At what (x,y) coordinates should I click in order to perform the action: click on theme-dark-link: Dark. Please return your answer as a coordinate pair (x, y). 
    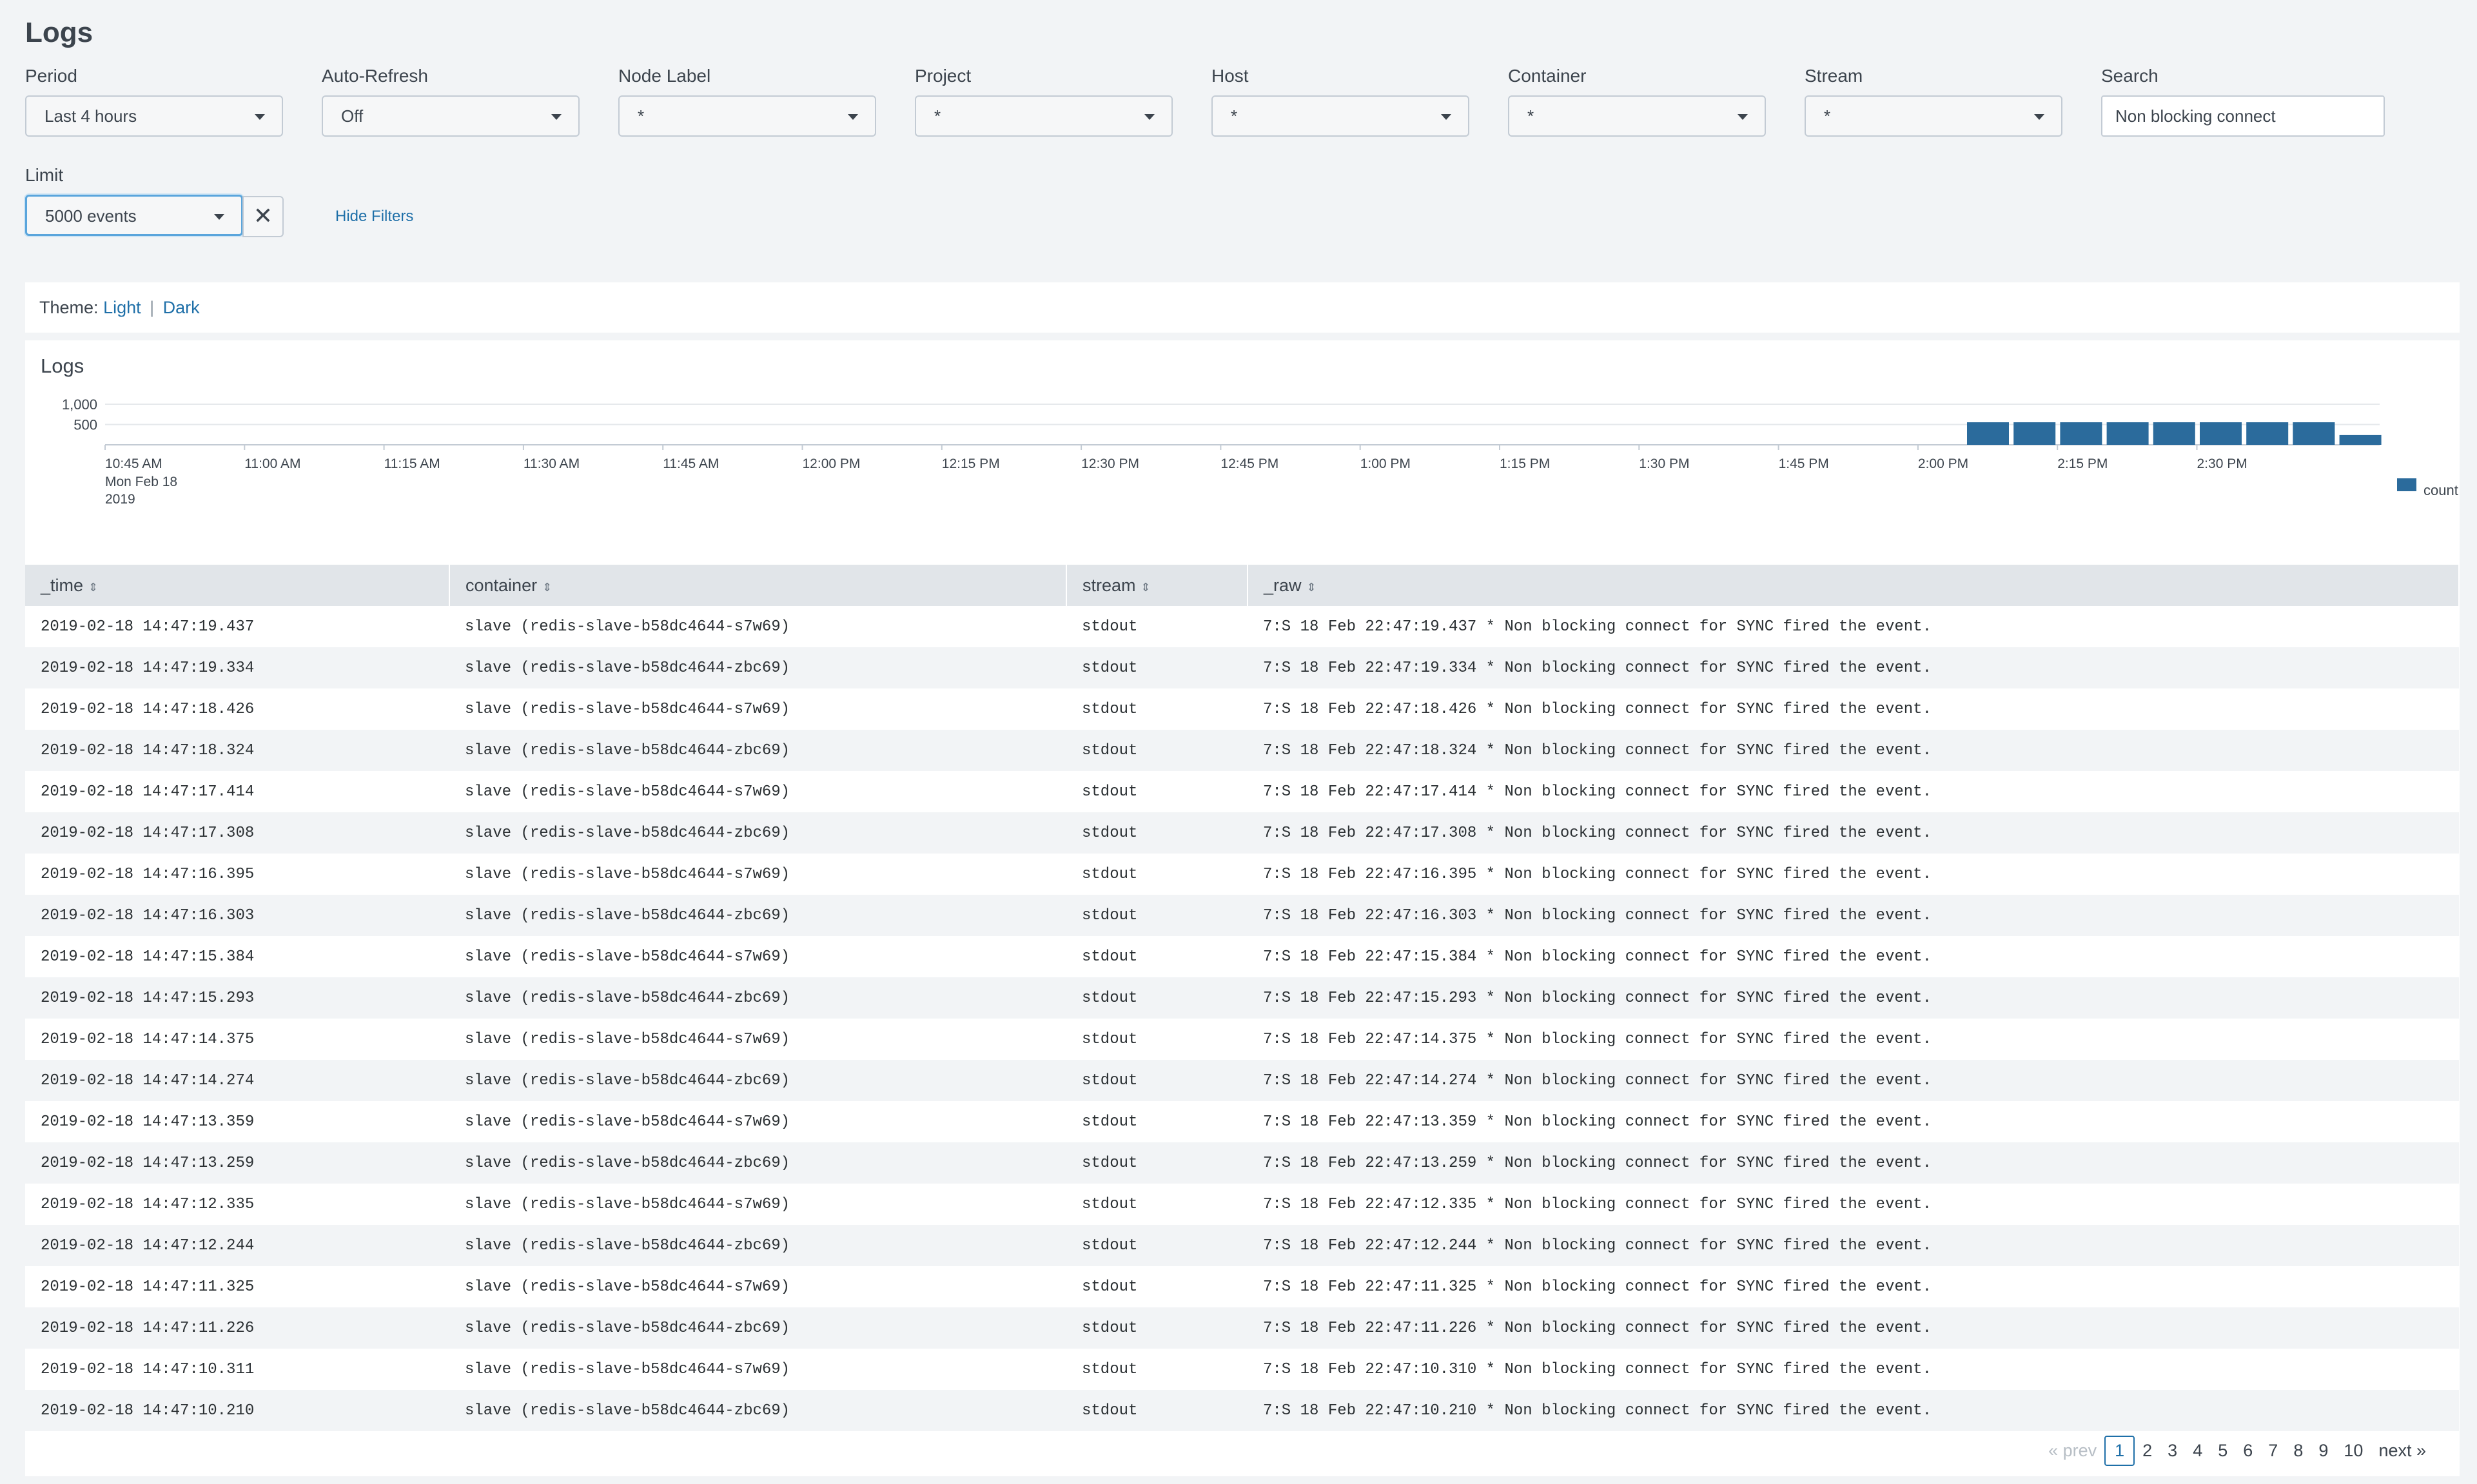
    Looking at the image, I should click on (181, 307).